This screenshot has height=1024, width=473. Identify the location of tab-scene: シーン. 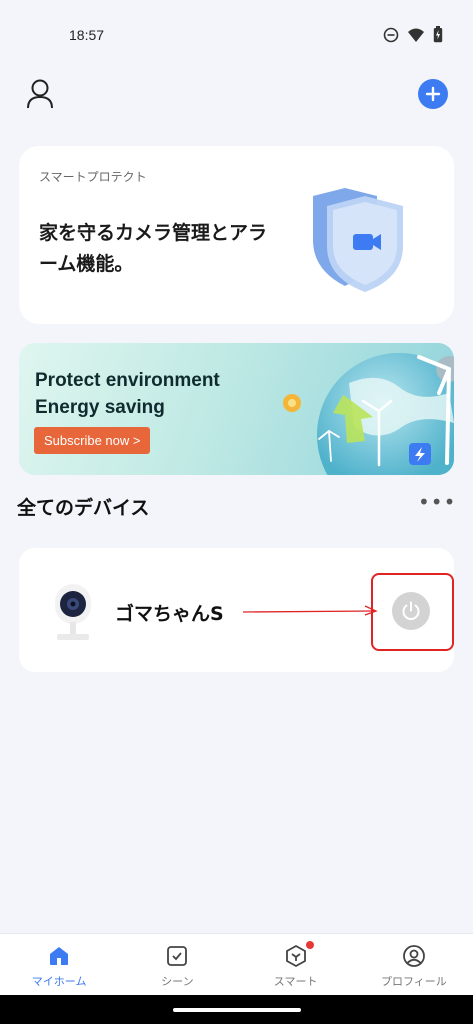
(177, 964).